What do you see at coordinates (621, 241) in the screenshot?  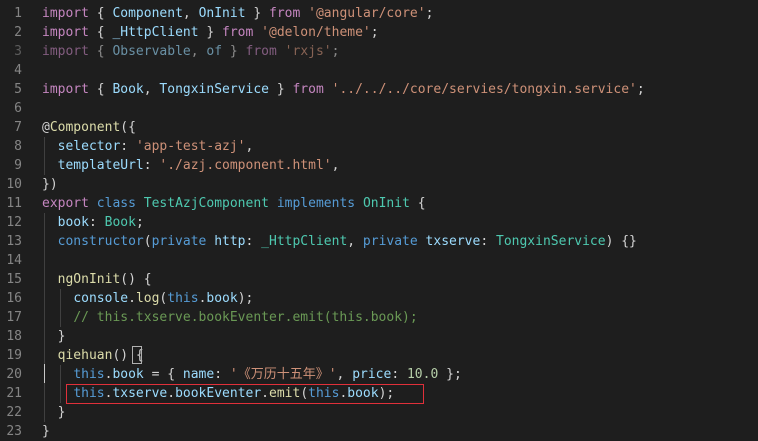 I see `code-token: ) {}` at bounding box center [621, 241].